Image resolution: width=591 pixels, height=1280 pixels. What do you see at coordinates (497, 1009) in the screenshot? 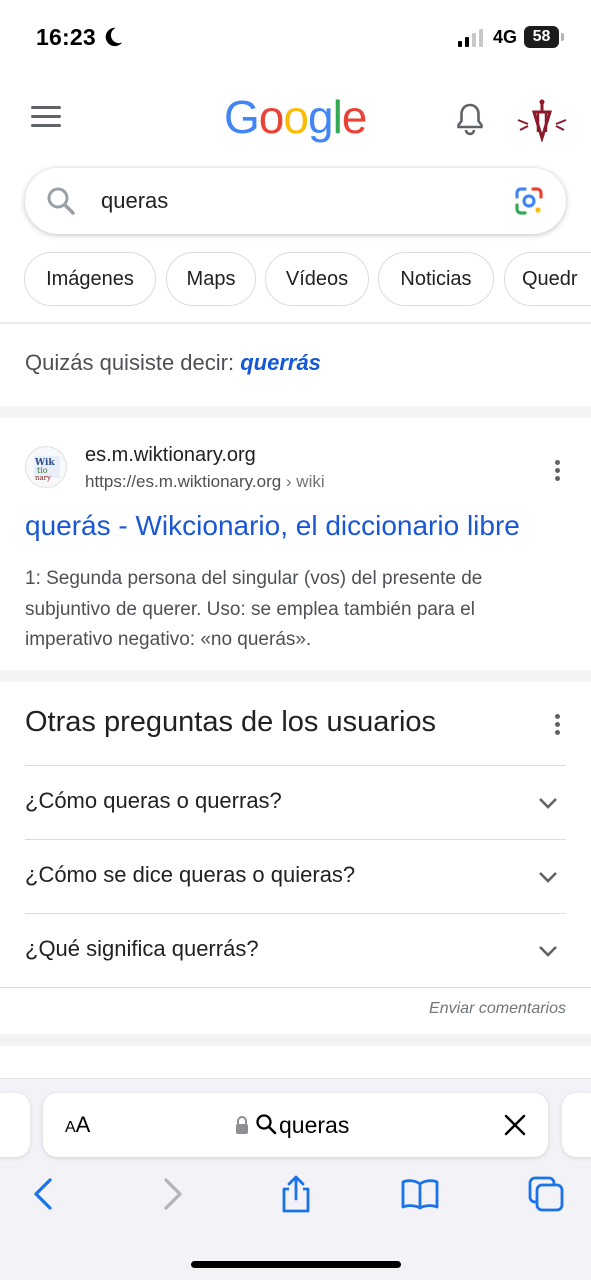
I see `send-feedback-link: Enviar comentarios` at bounding box center [497, 1009].